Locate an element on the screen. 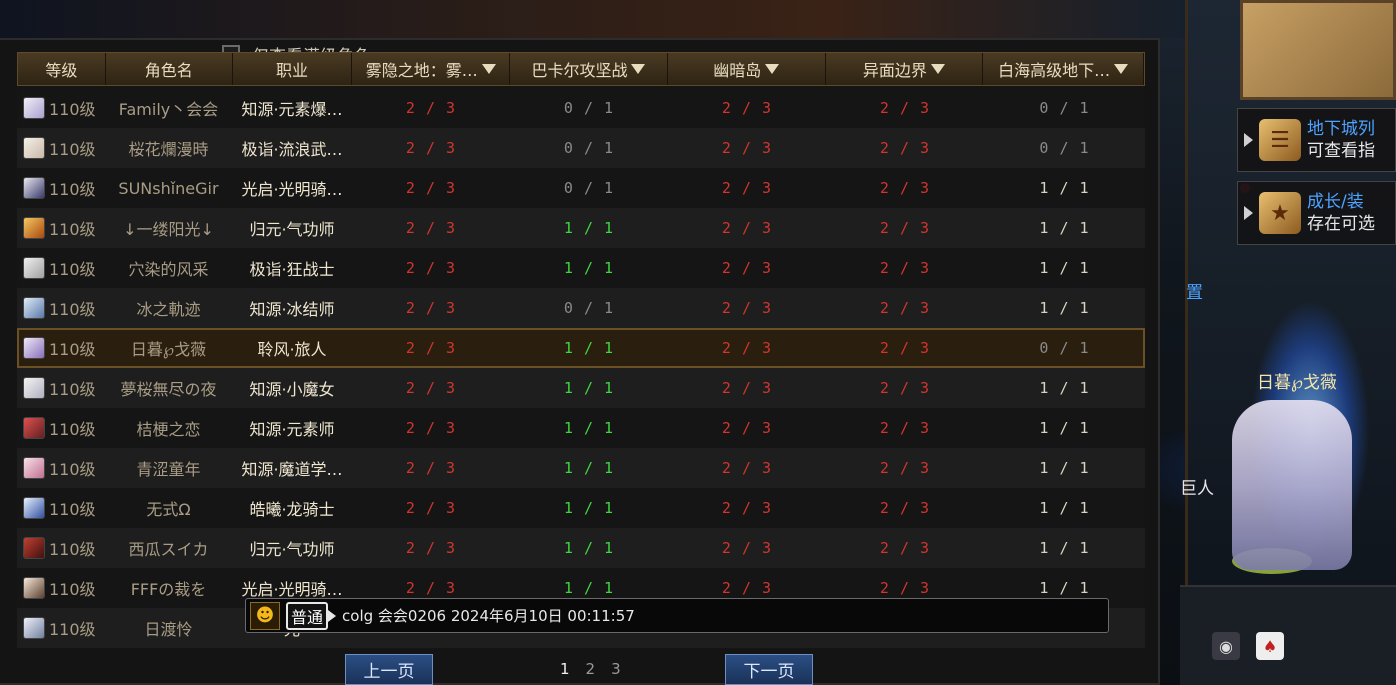 The image size is (1396, 685). job-cell: 知源·冰结师 is located at coordinates (292, 309).